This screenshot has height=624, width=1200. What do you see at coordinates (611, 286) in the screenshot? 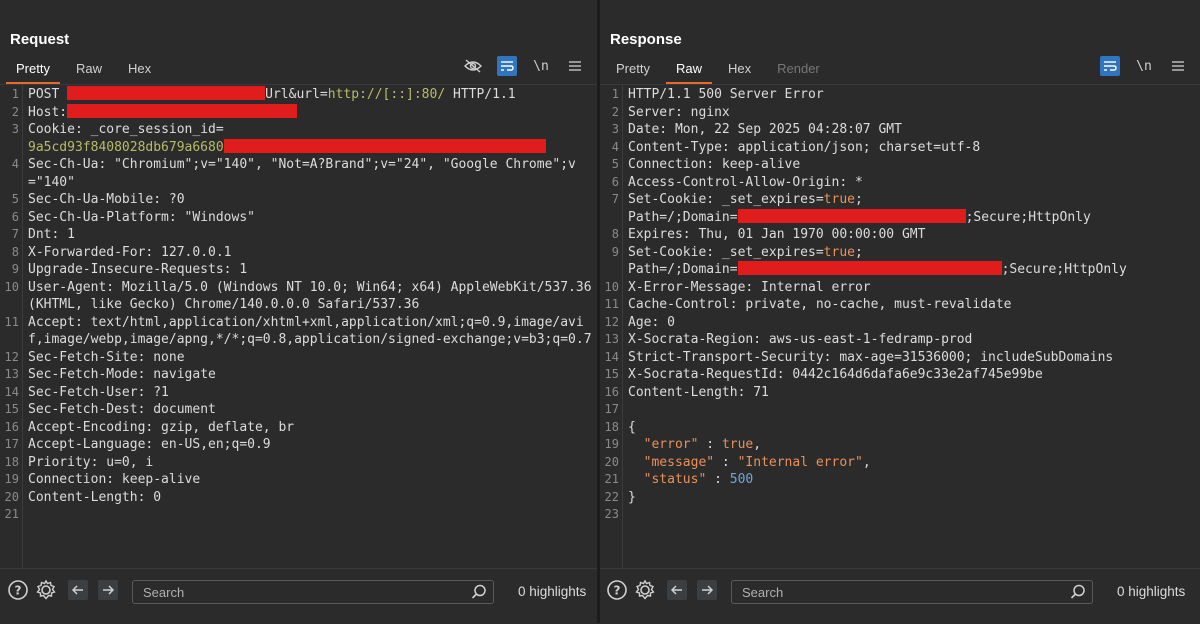
I see `line-number: 10` at bounding box center [611, 286].